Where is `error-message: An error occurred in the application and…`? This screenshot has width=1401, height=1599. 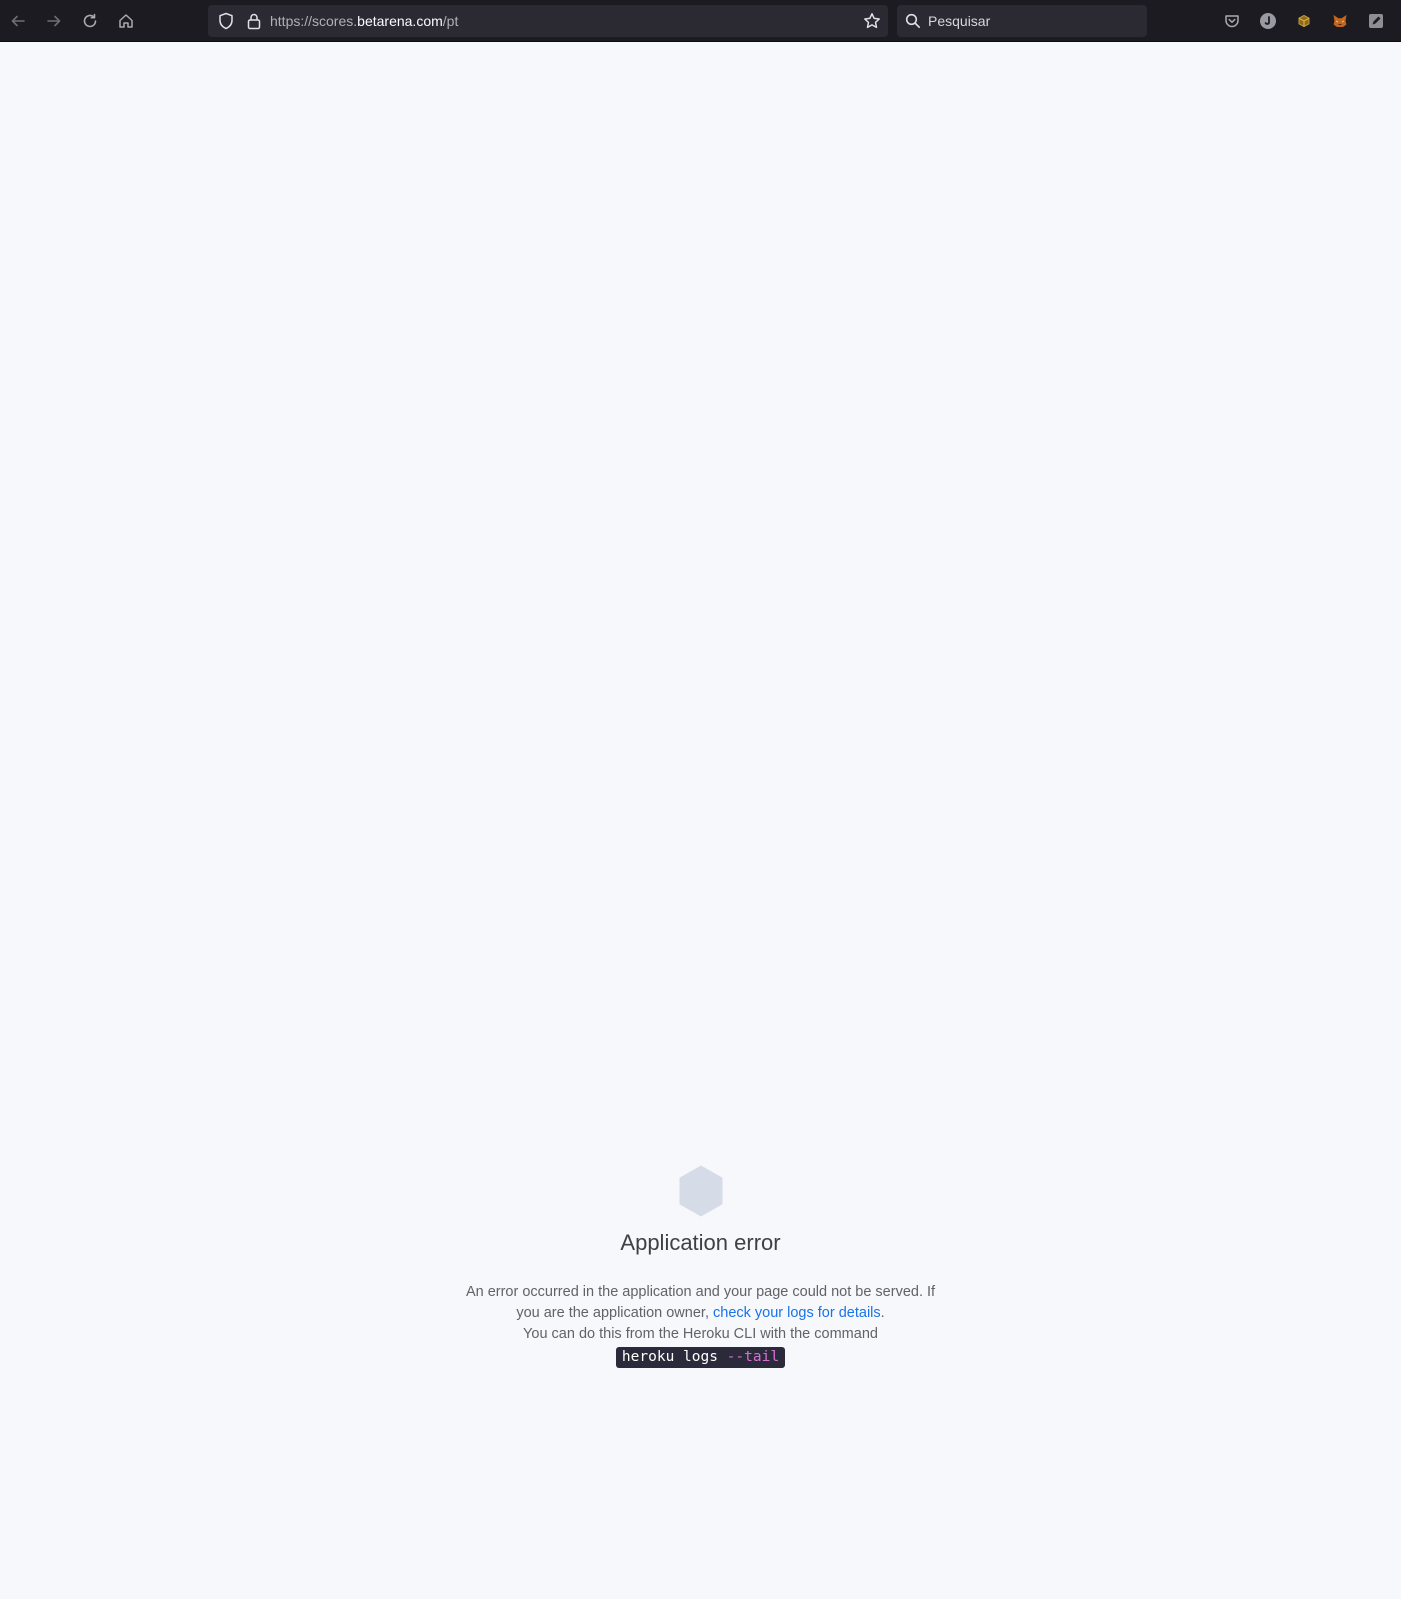 error-message: An error occurred in the application and… is located at coordinates (701, 1325).